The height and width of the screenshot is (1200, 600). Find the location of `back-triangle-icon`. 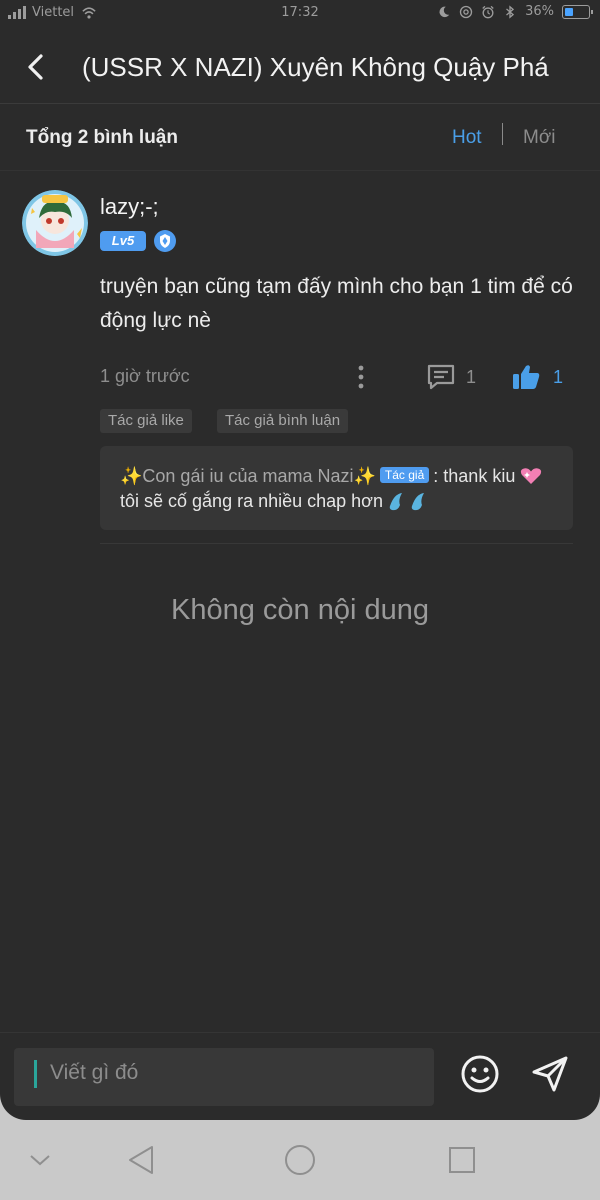

back-triangle-icon is located at coordinates (141, 1160).